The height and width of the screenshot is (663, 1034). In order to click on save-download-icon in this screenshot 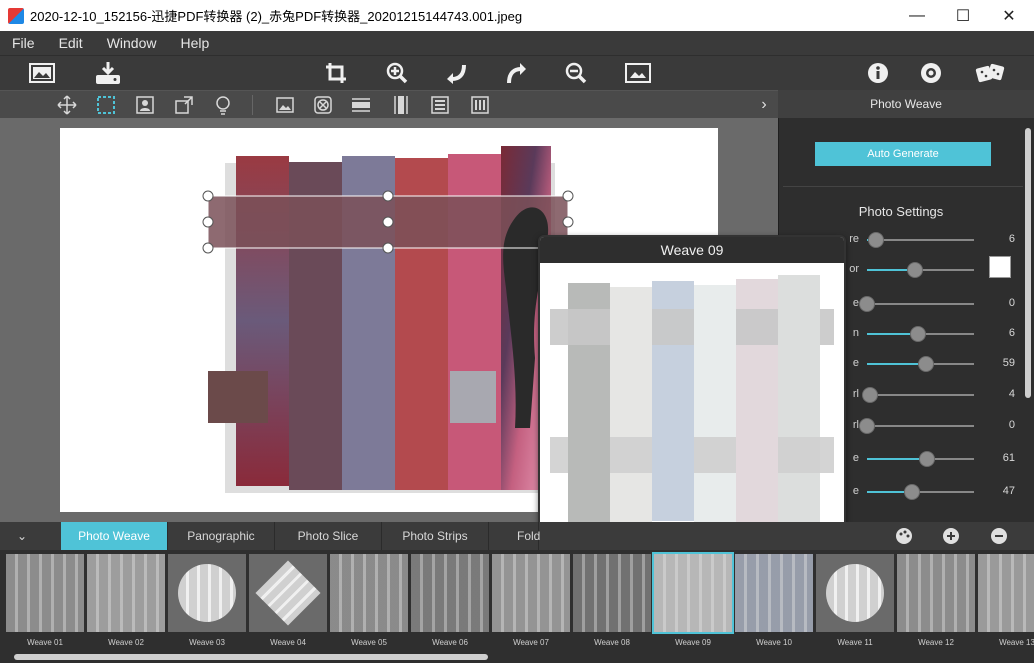, I will do `click(108, 73)`.